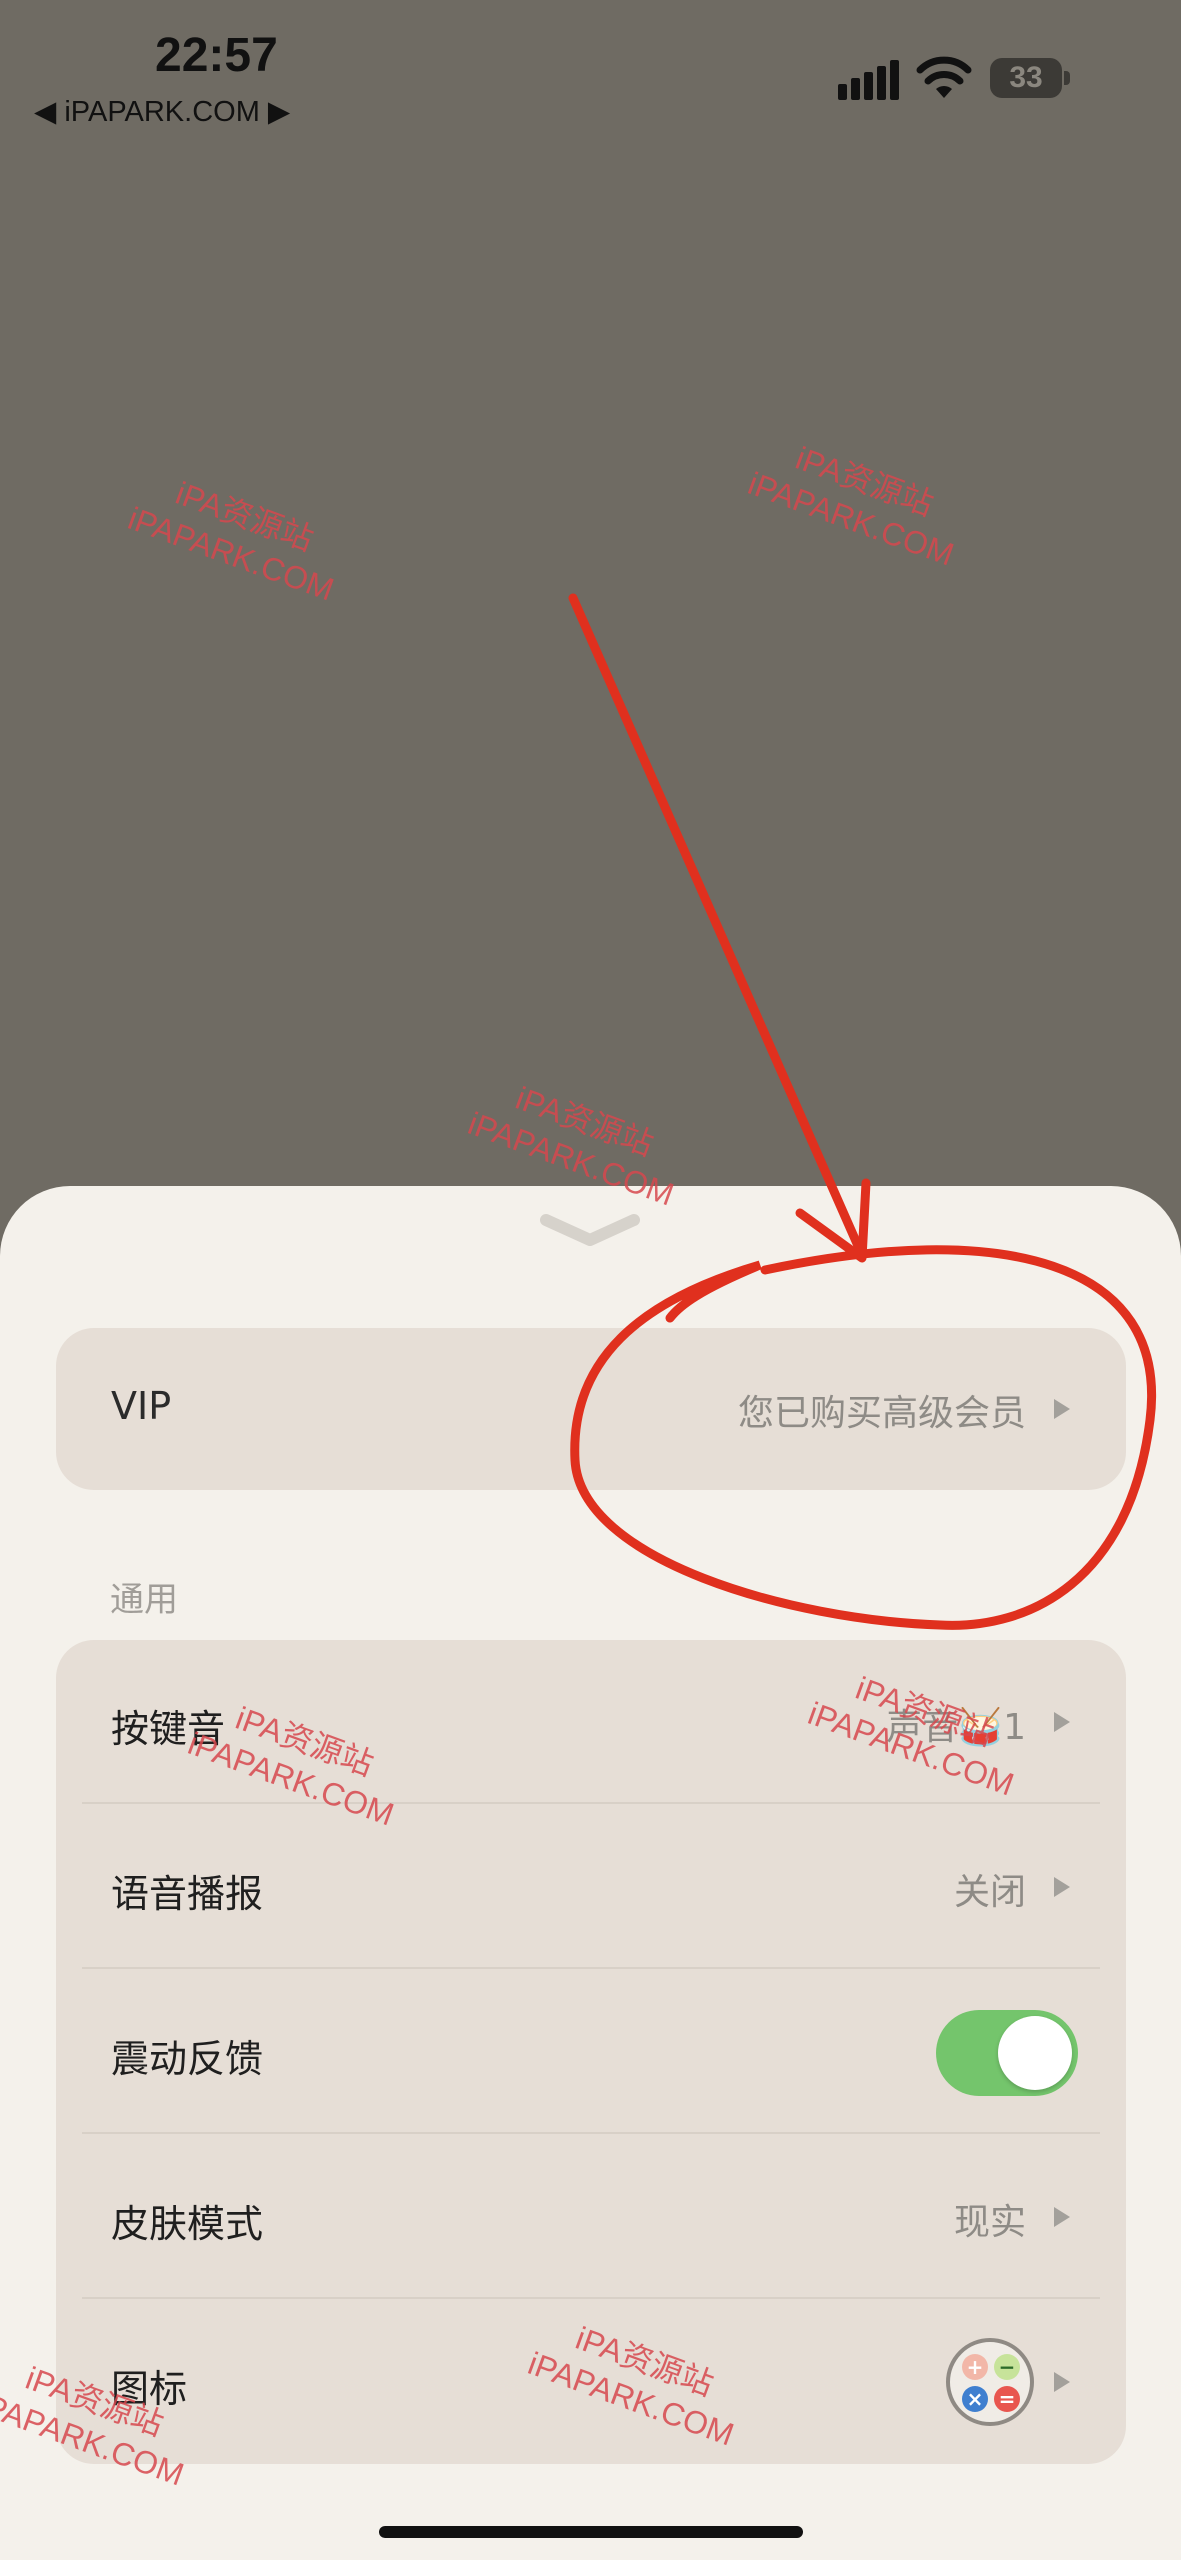 Image resolution: width=1181 pixels, height=2560 pixels. Describe the element at coordinates (591, 2532) in the screenshot. I see `home-indicator` at that location.